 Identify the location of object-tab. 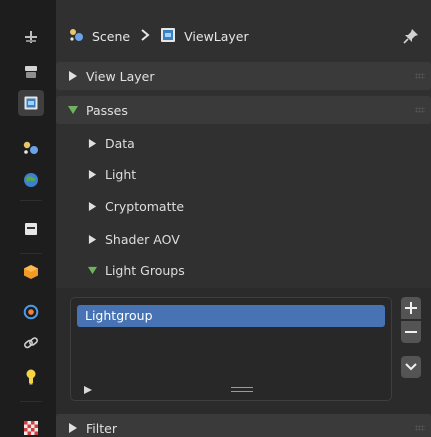
(31, 272).